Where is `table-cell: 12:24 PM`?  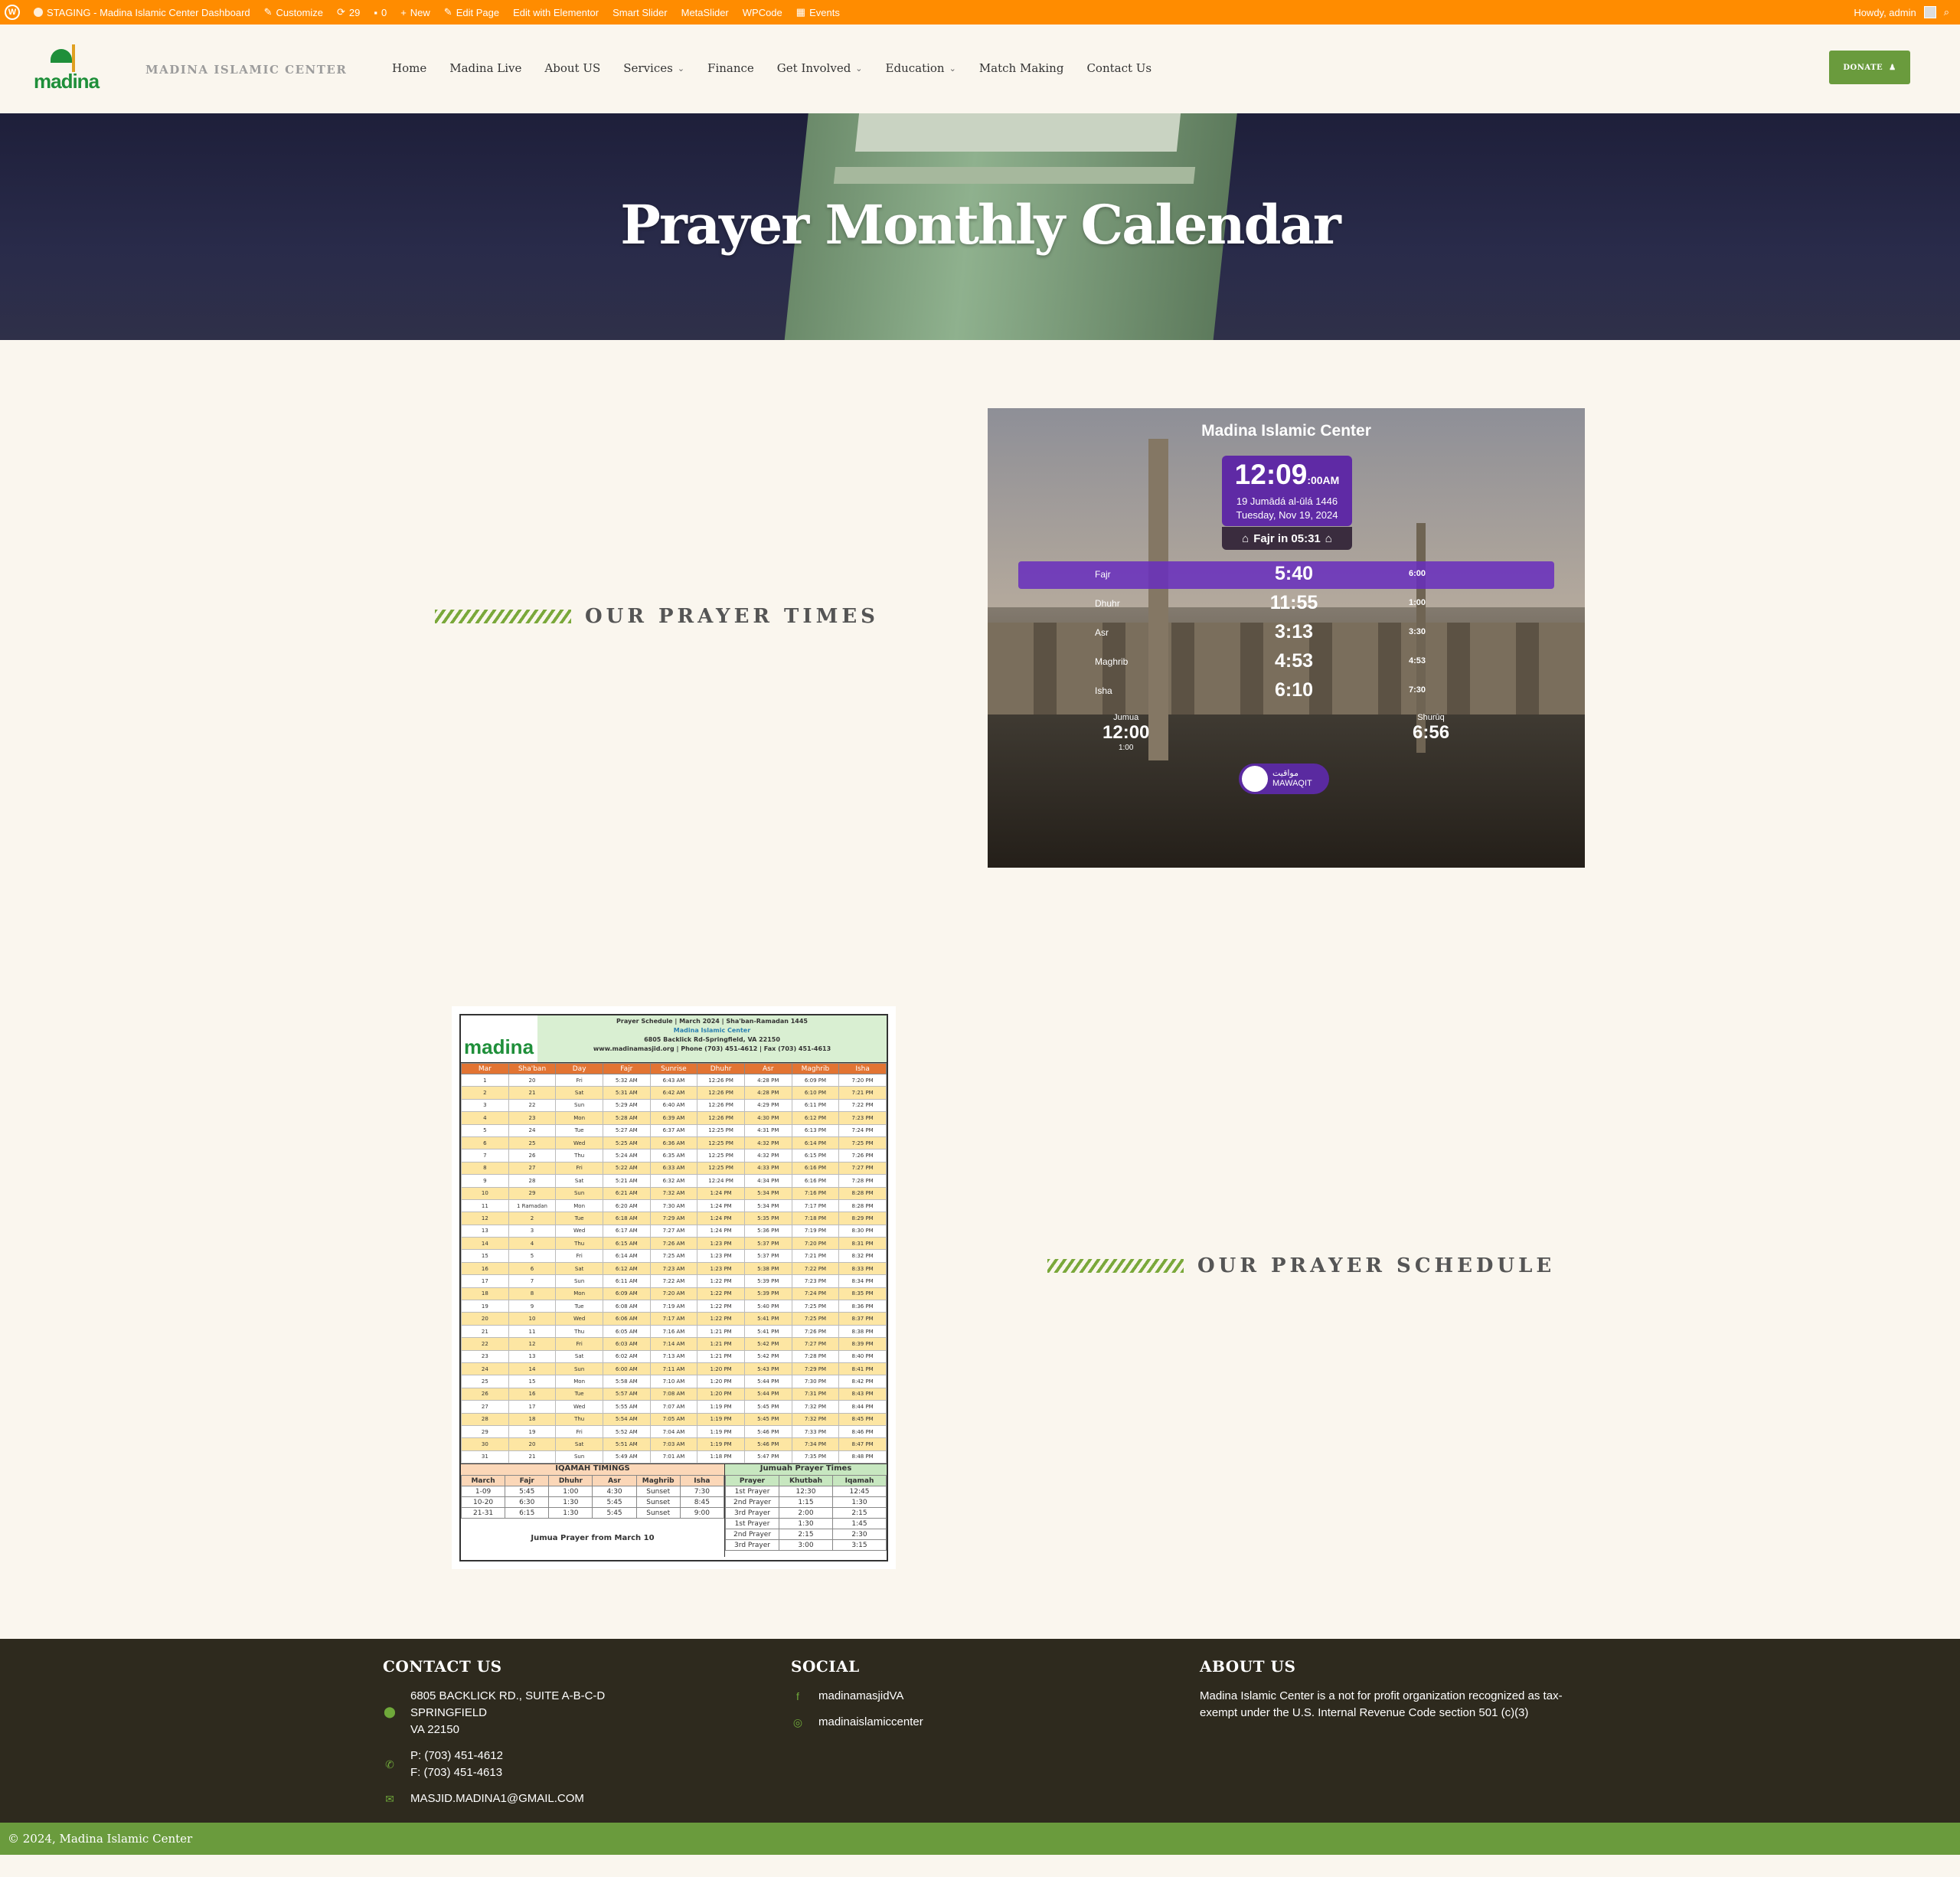 table-cell: 12:24 PM is located at coordinates (721, 1181).